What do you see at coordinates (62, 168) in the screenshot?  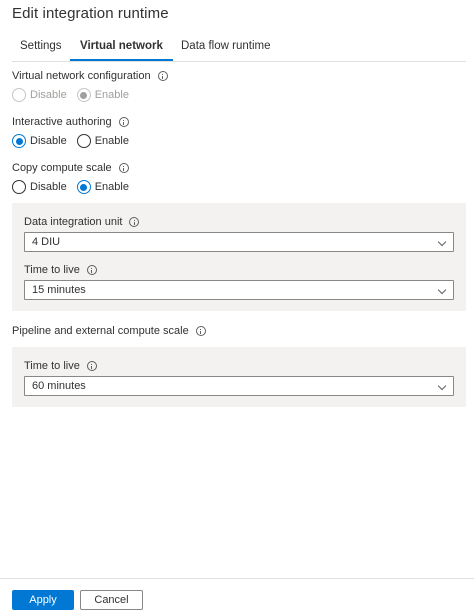 I see `copy-compute-scale-label: Copy compute scale` at bounding box center [62, 168].